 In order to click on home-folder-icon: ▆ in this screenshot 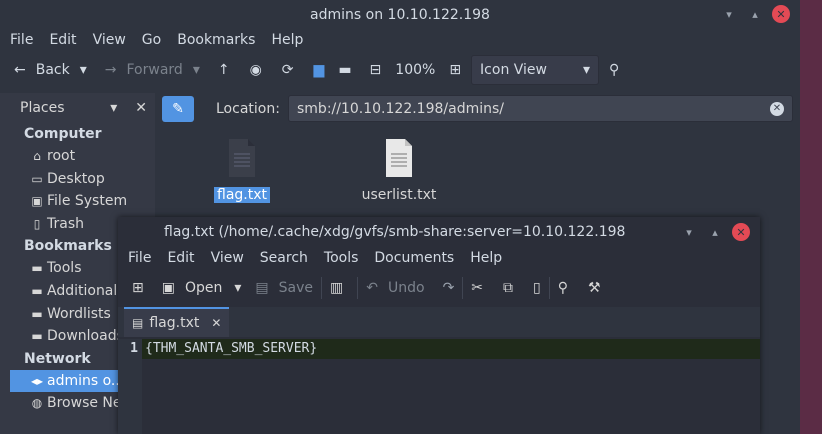, I will do `click(319, 70)`.